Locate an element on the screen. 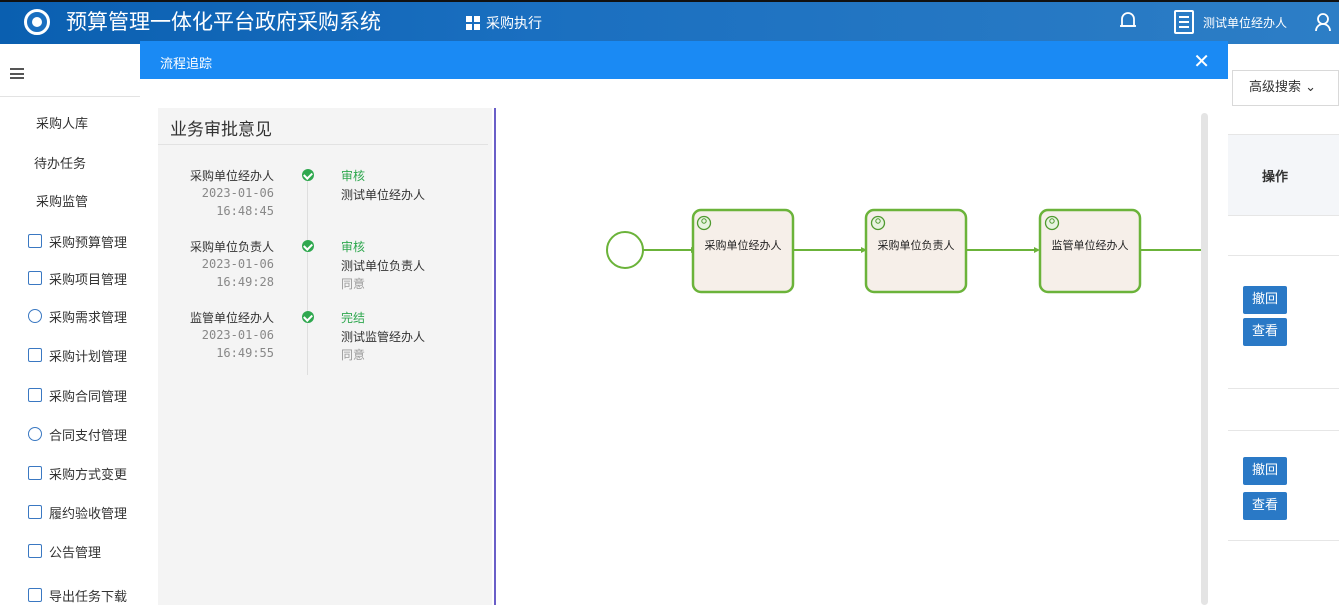  project-icon is located at coordinates (35, 278).